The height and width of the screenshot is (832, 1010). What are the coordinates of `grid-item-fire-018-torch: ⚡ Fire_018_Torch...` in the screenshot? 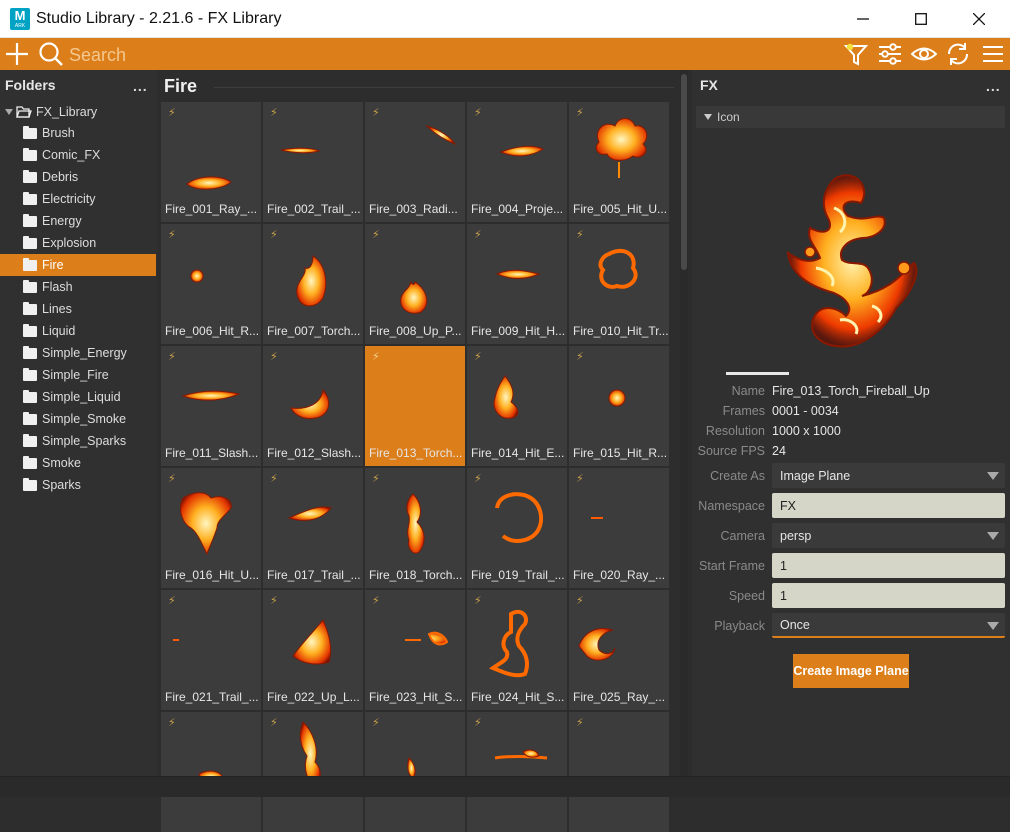 It's located at (415, 528).